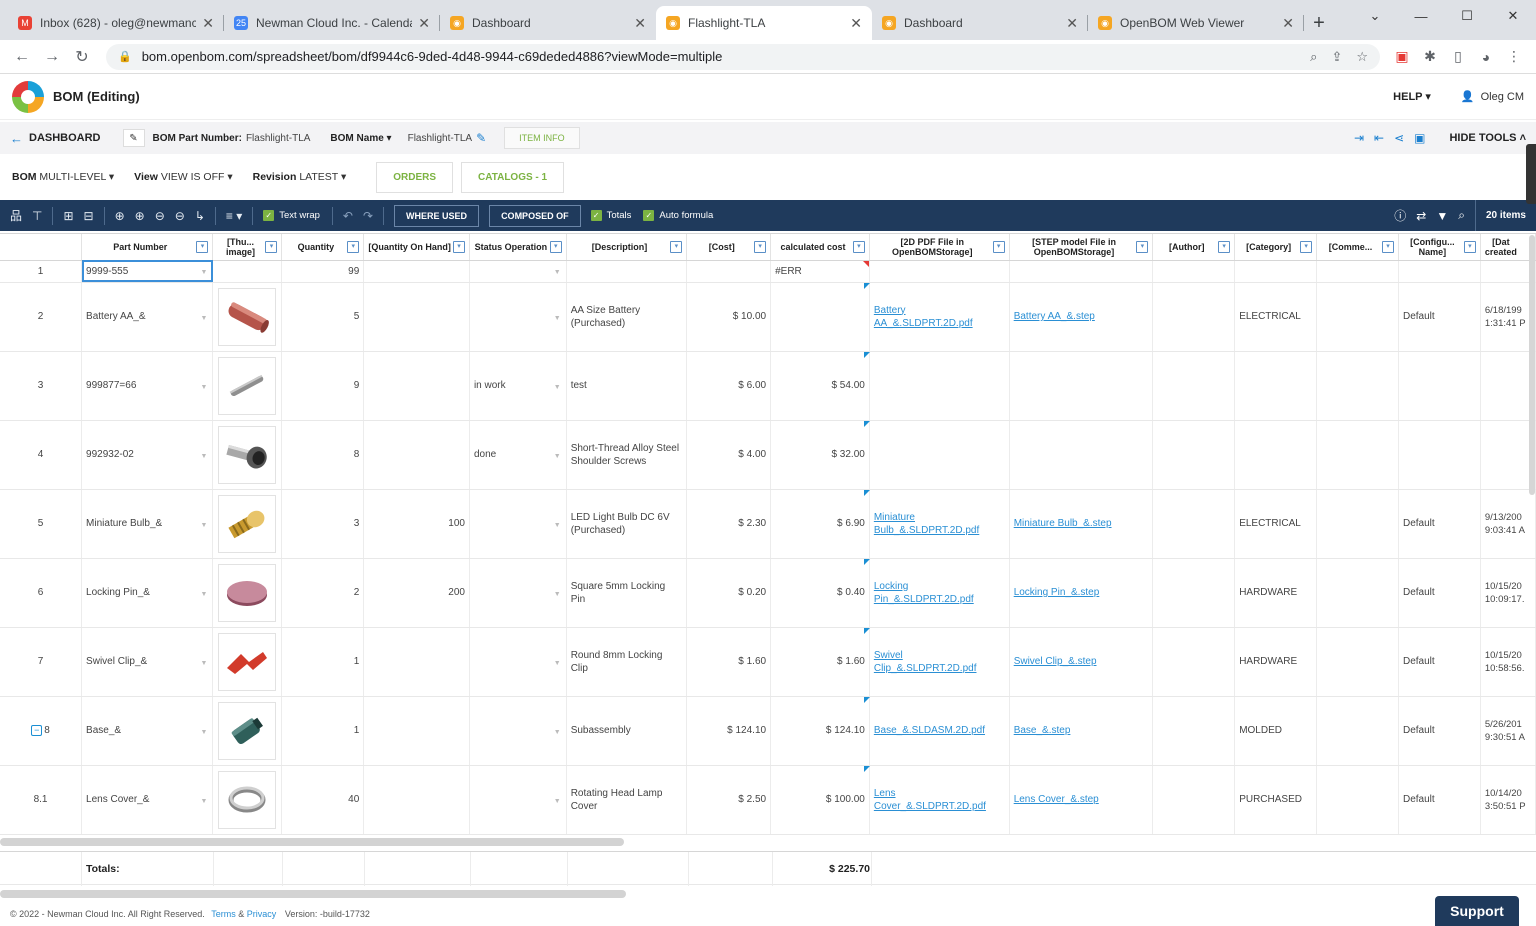 This screenshot has width=1536, height=926. Describe the element at coordinates (41, 731) in the screenshot. I see `row-index-cell: −8` at that location.